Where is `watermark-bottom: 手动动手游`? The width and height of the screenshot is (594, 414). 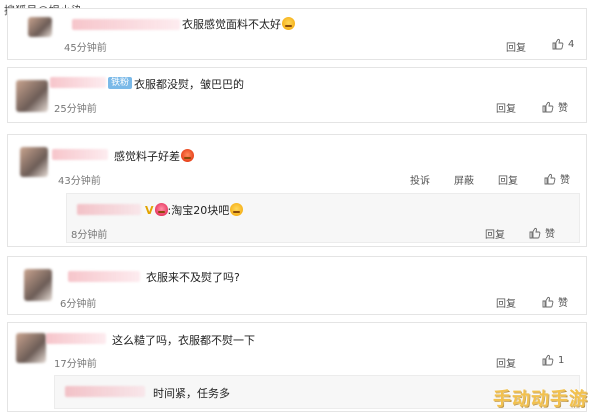
watermark-bottom: 手动动手游 is located at coordinates (540, 399).